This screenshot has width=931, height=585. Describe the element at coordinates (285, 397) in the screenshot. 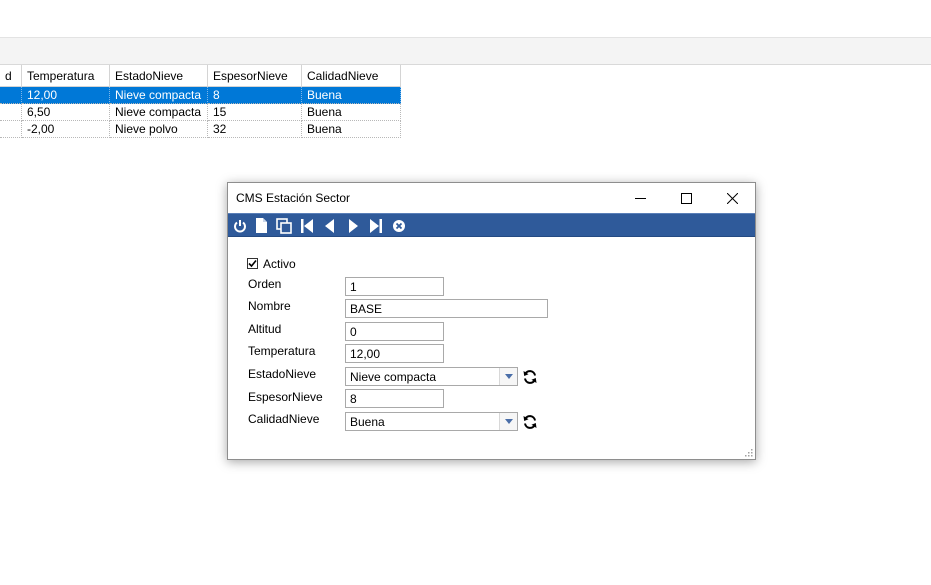

I see `espesornieve-label: EspesorNieve` at that location.